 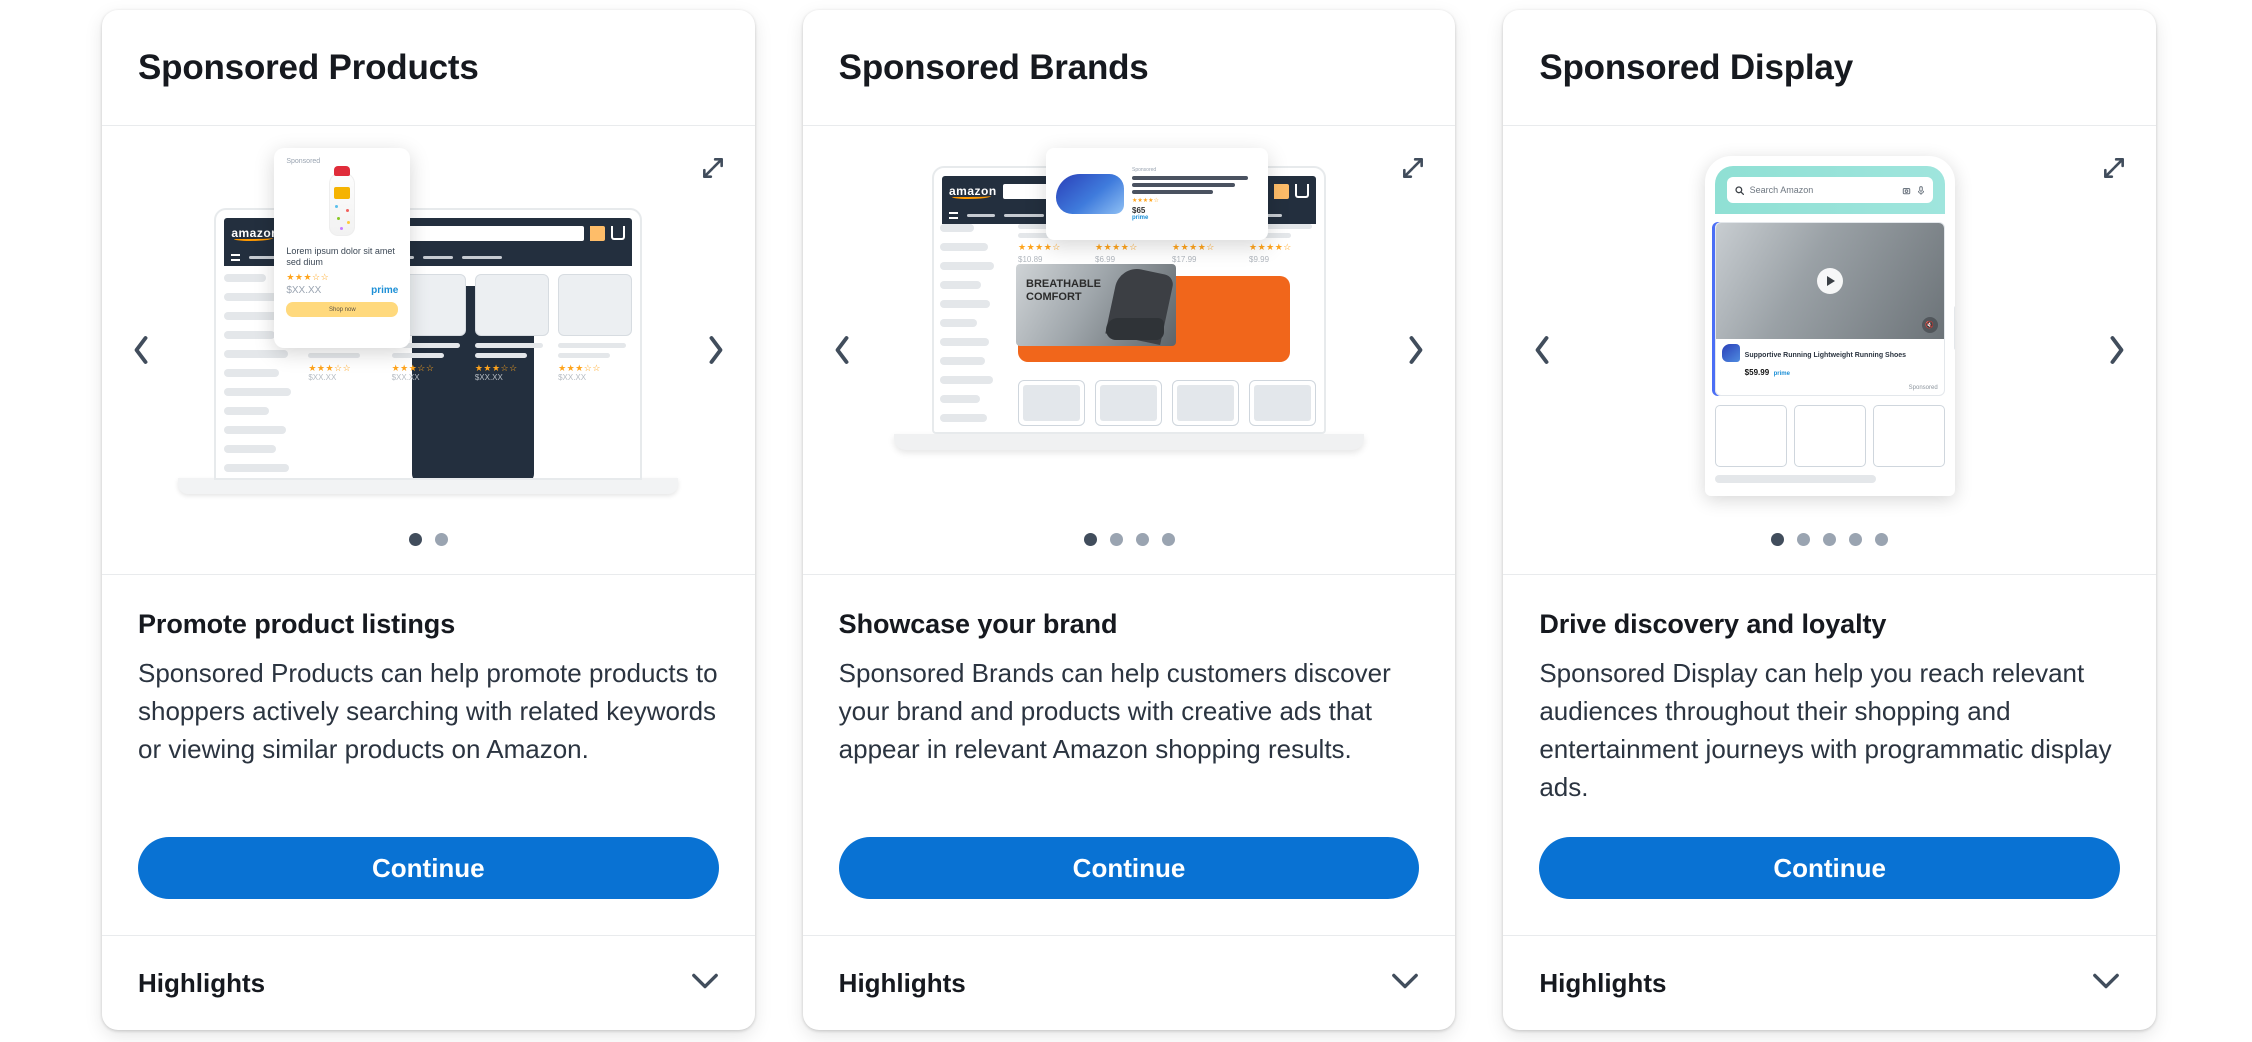 I want to click on card-title: Sponsored Display, so click(x=1696, y=67).